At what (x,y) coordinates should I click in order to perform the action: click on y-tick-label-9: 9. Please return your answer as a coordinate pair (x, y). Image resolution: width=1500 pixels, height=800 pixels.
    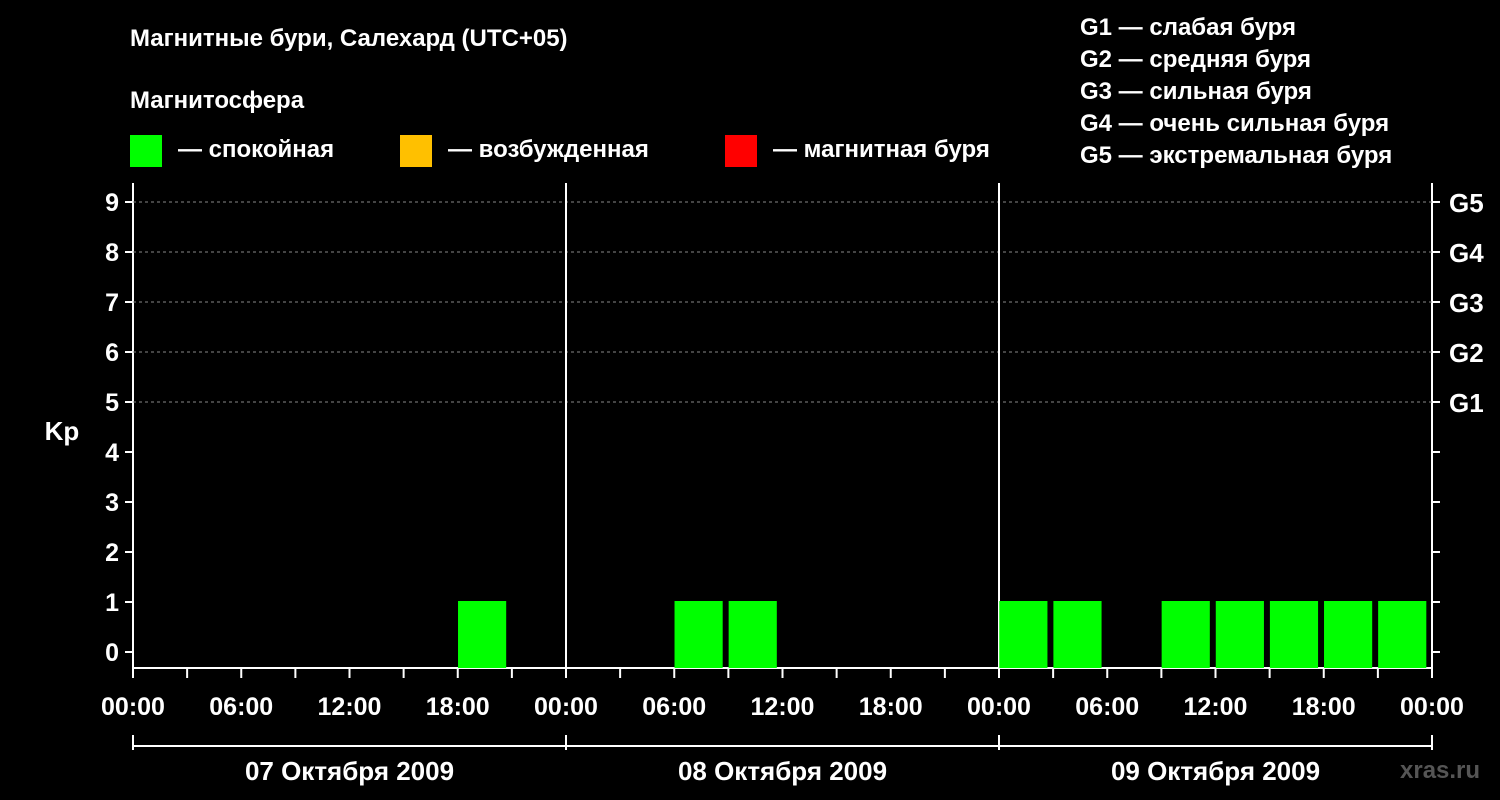
    Looking at the image, I should click on (112, 203).